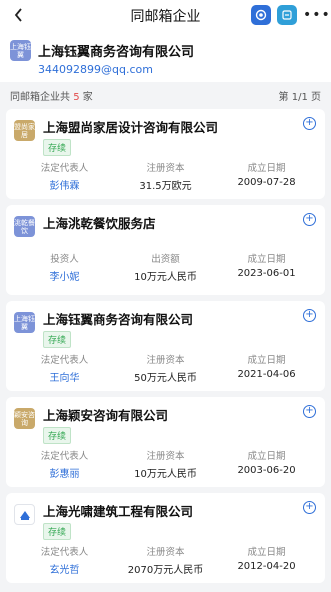 Image resolution: width=331 pixels, height=592 pixels. Describe the element at coordinates (116, 50) in the screenshot. I see `company-name: 上海钰翼商务咨询有限公司` at that location.